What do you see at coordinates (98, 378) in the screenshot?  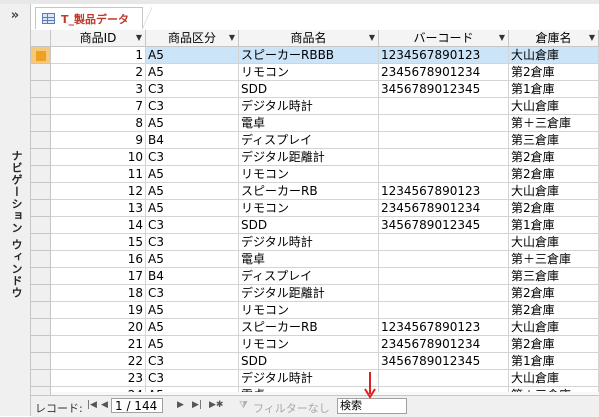 I see `cell-id: 23` at bounding box center [98, 378].